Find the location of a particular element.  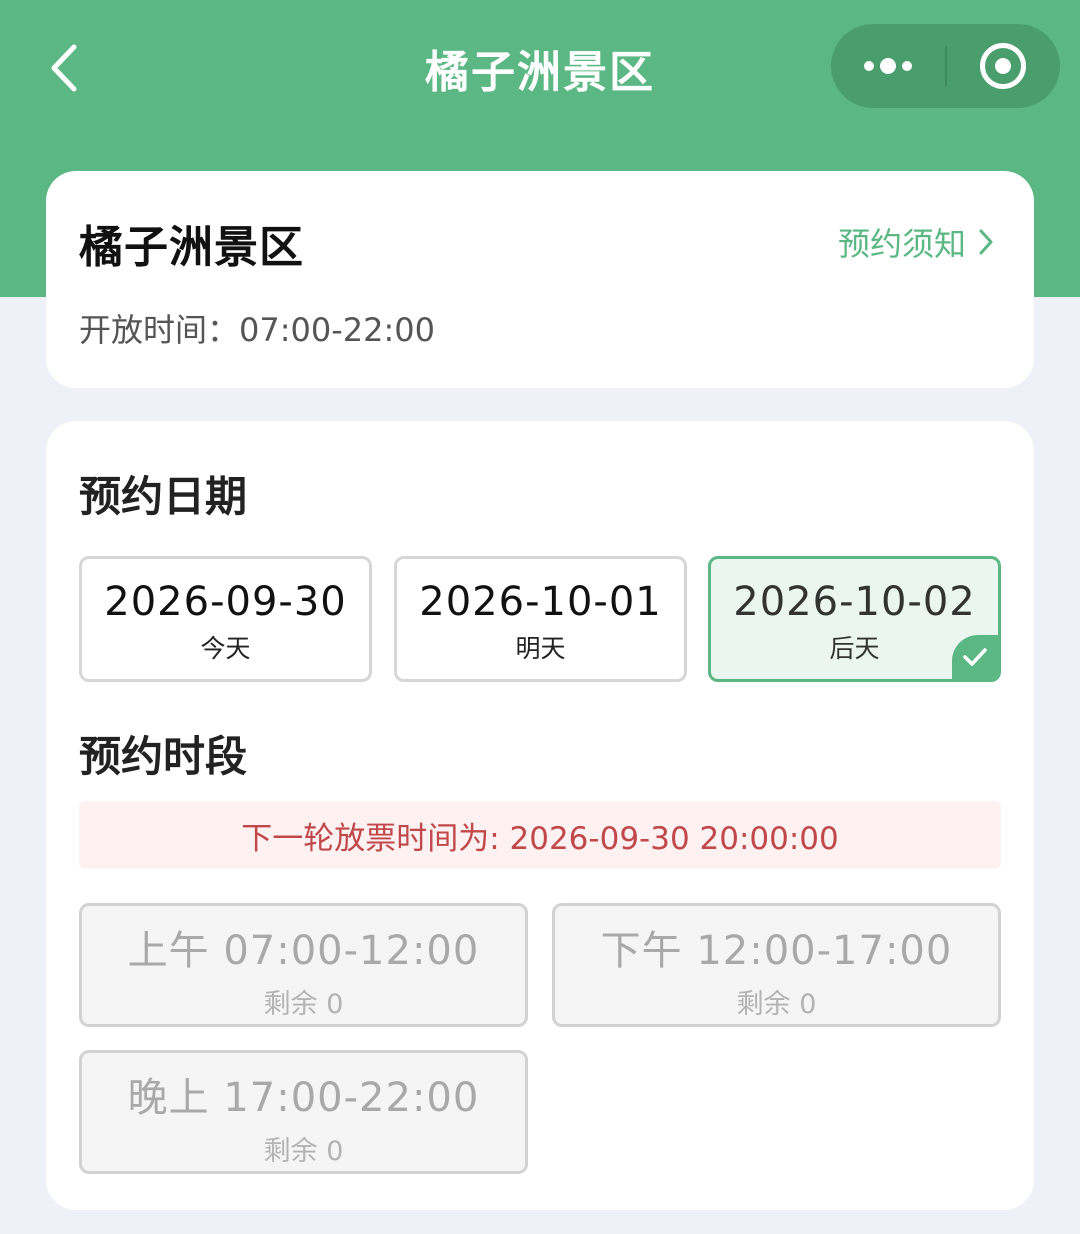

date-option-day-after: 2026-10-02 后天 is located at coordinates (854, 619).